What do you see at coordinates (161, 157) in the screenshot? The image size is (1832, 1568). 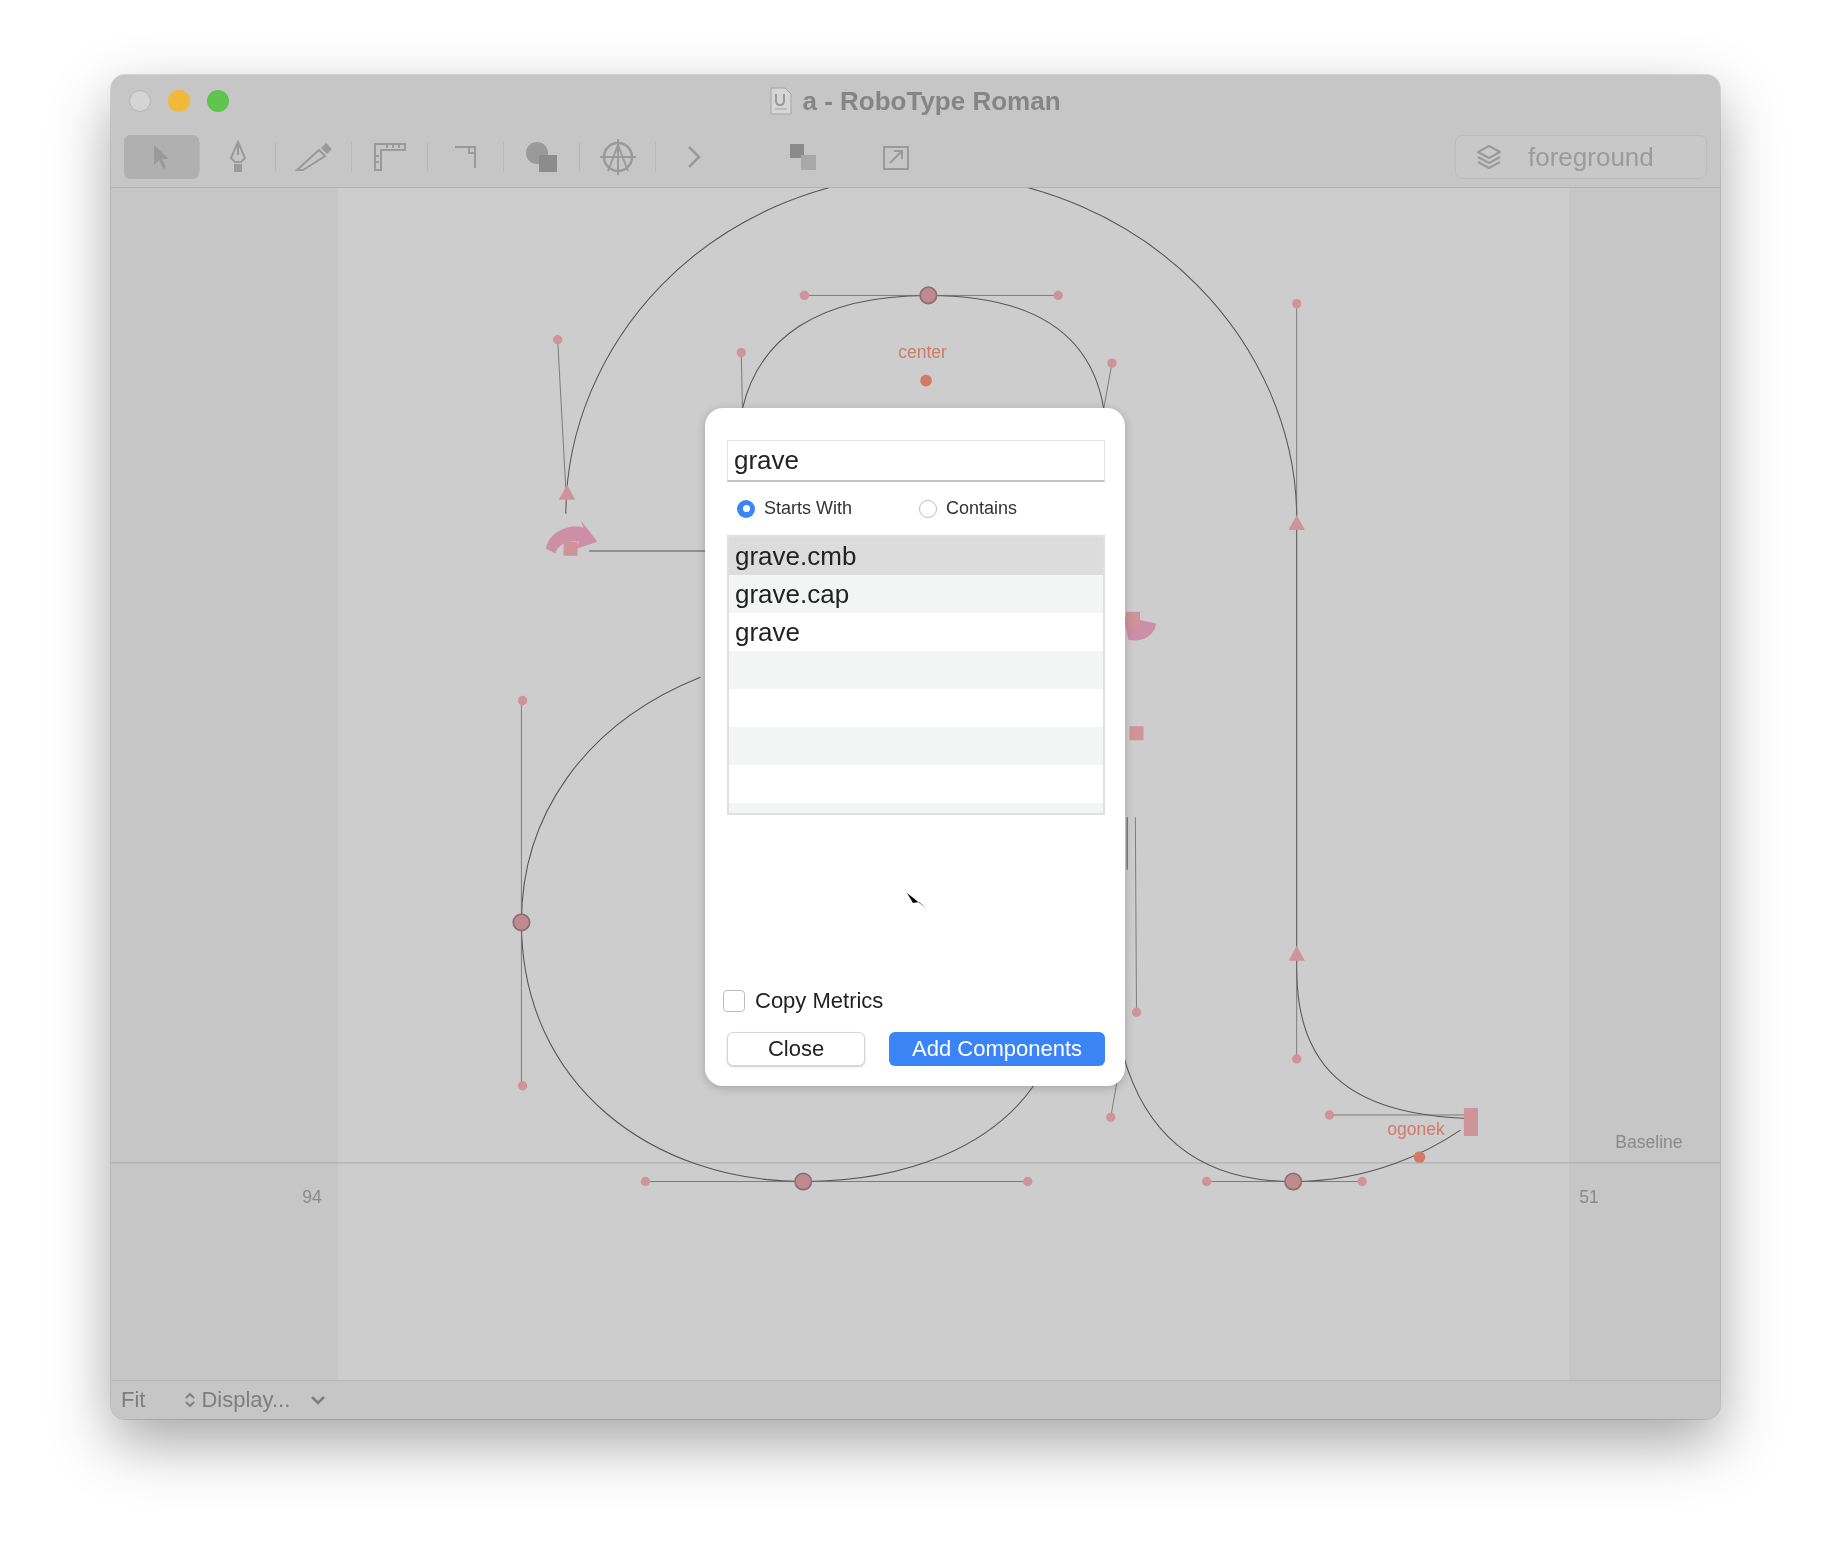 I see `tool-button` at bounding box center [161, 157].